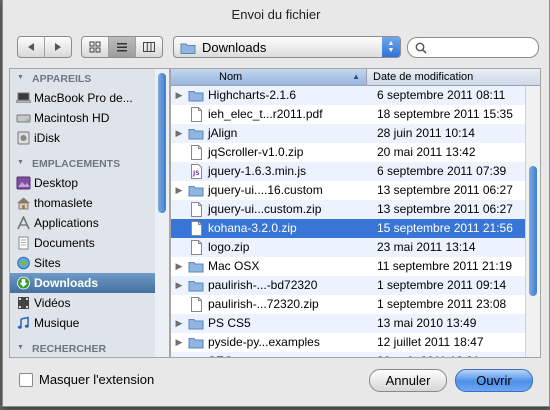 The height and width of the screenshot is (410, 550). Describe the element at coordinates (355, 266) in the screenshot. I see `file-row: ▶ Mac OSX 11 septembre 2011 21:19` at that location.